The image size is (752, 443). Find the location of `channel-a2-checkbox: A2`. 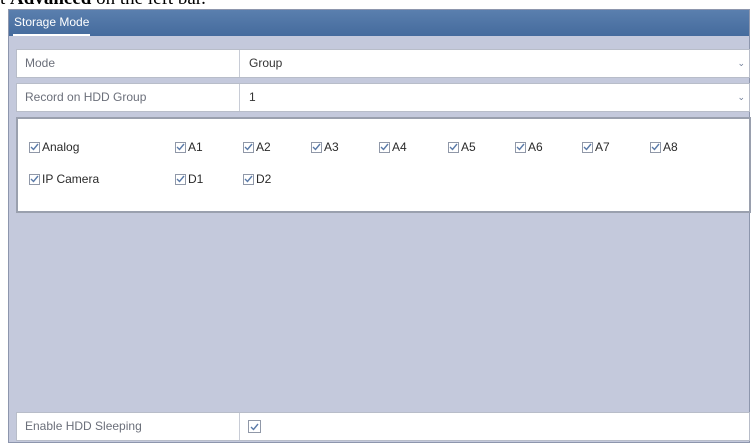

channel-a2-checkbox: A2 is located at coordinates (257, 147).